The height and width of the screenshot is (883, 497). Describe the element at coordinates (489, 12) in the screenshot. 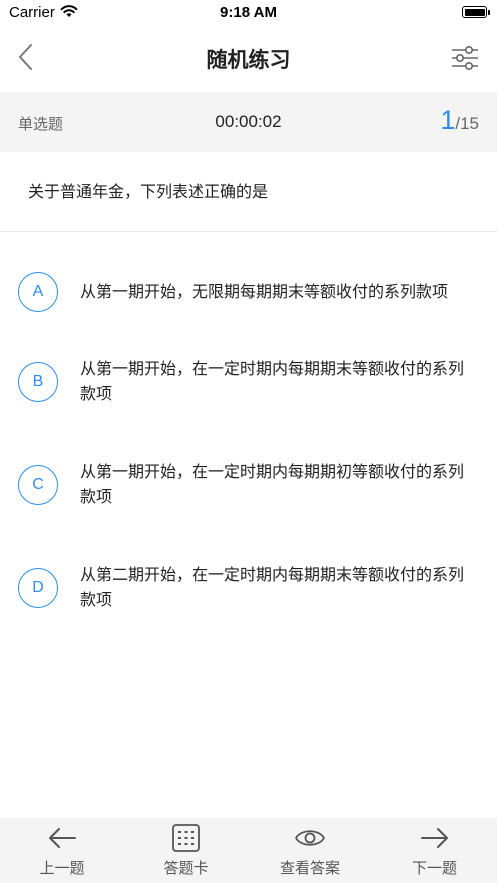

I see `battery-tip` at that location.